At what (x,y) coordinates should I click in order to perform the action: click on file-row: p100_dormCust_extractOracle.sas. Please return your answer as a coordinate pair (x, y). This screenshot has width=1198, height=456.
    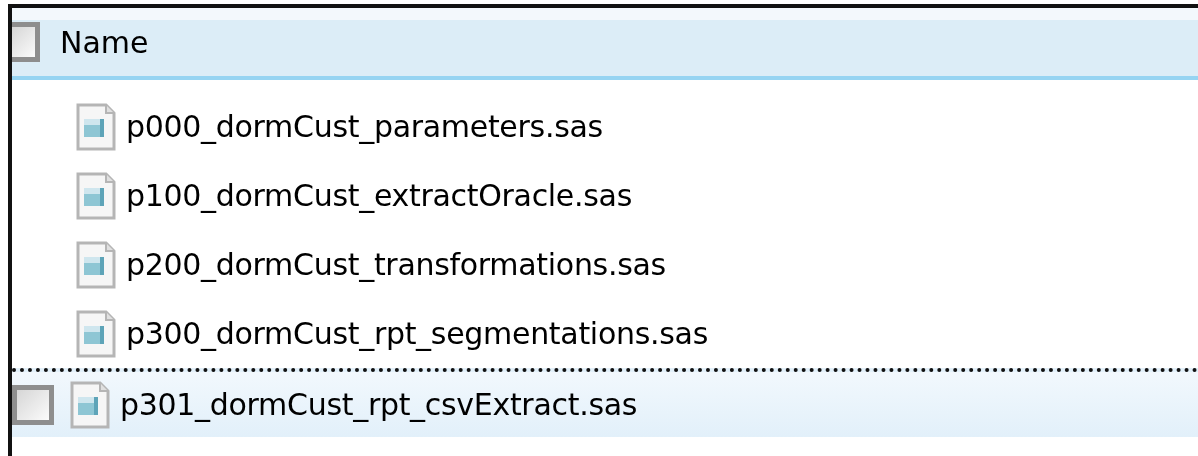
    Looking at the image, I should click on (605, 195).